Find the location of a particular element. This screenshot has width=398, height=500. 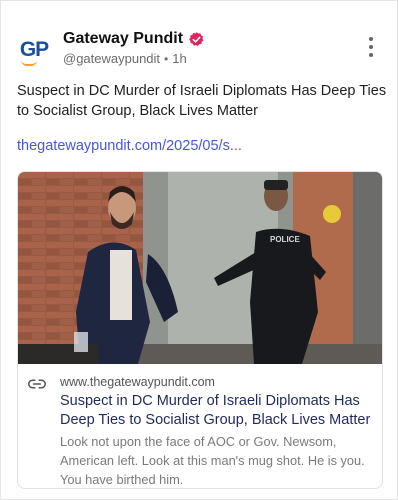

author-name-row: Gateway Pundit is located at coordinates (134, 39).